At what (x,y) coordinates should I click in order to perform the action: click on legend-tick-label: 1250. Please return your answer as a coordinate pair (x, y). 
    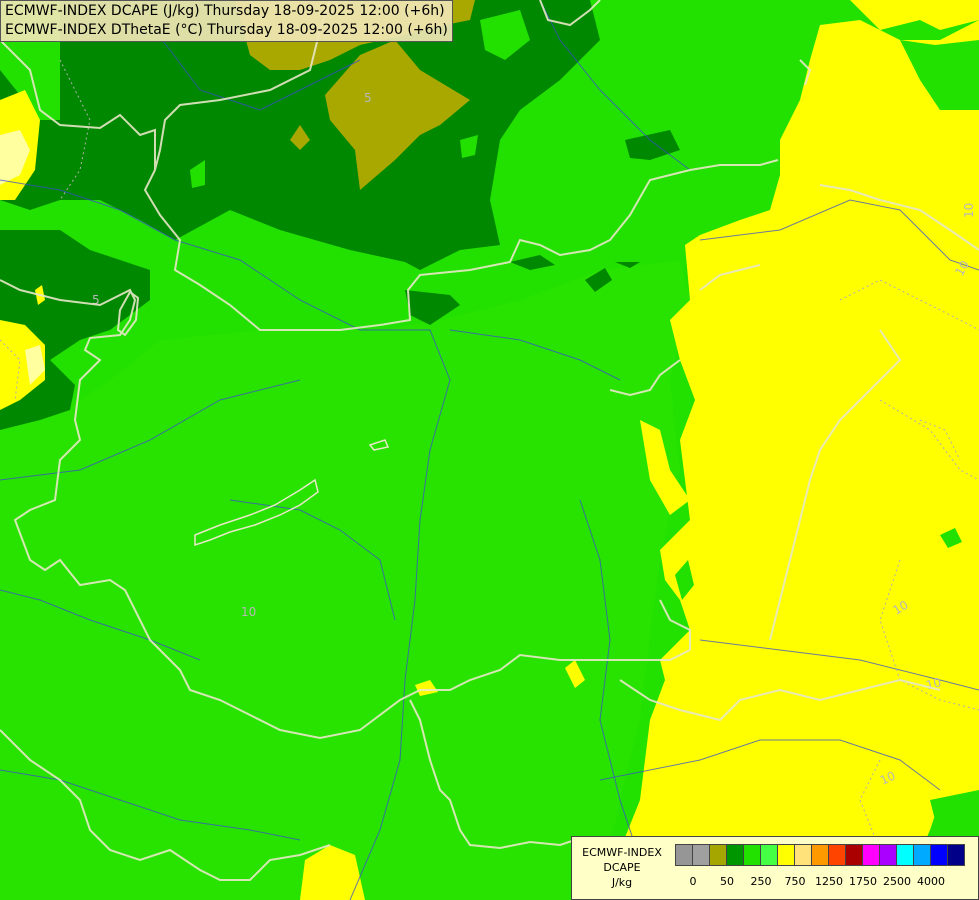
    Looking at the image, I should click on (829, 881).